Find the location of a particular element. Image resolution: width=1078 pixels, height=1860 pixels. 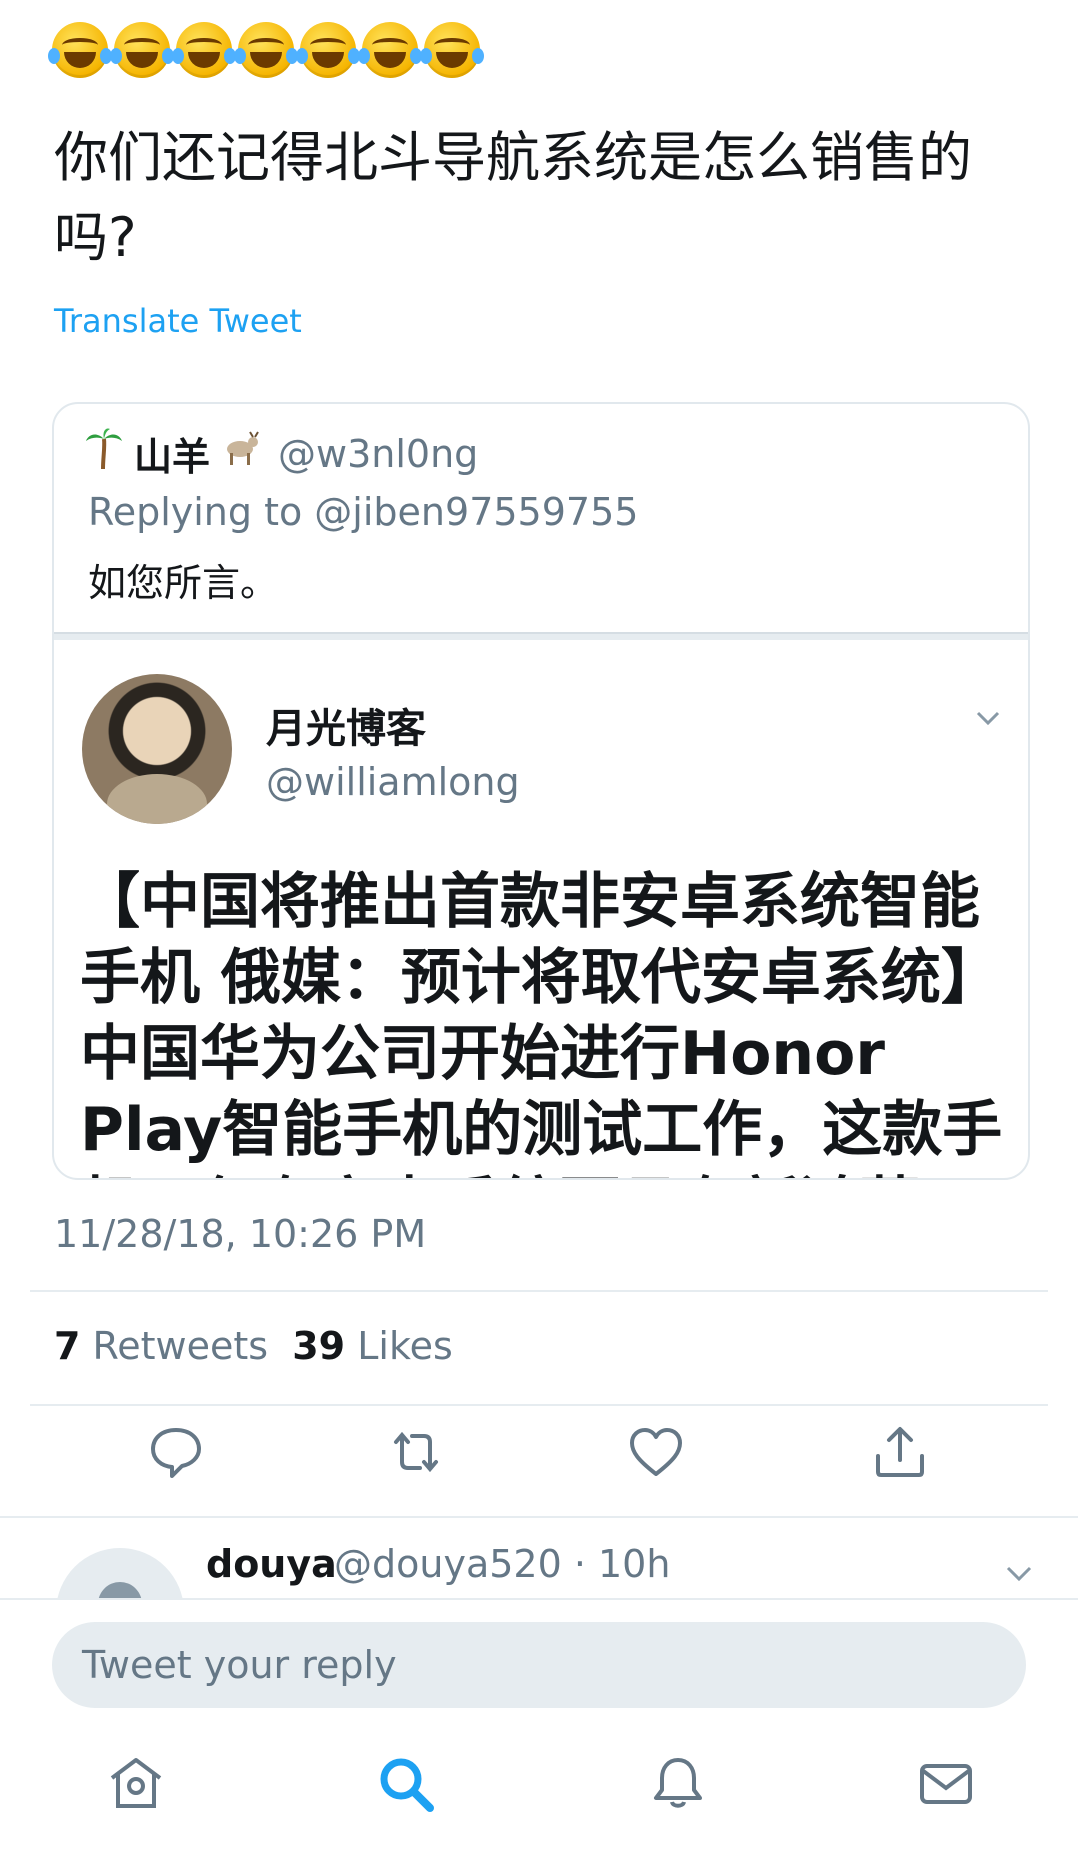

home-icon is located at coordinates (136, 1784).